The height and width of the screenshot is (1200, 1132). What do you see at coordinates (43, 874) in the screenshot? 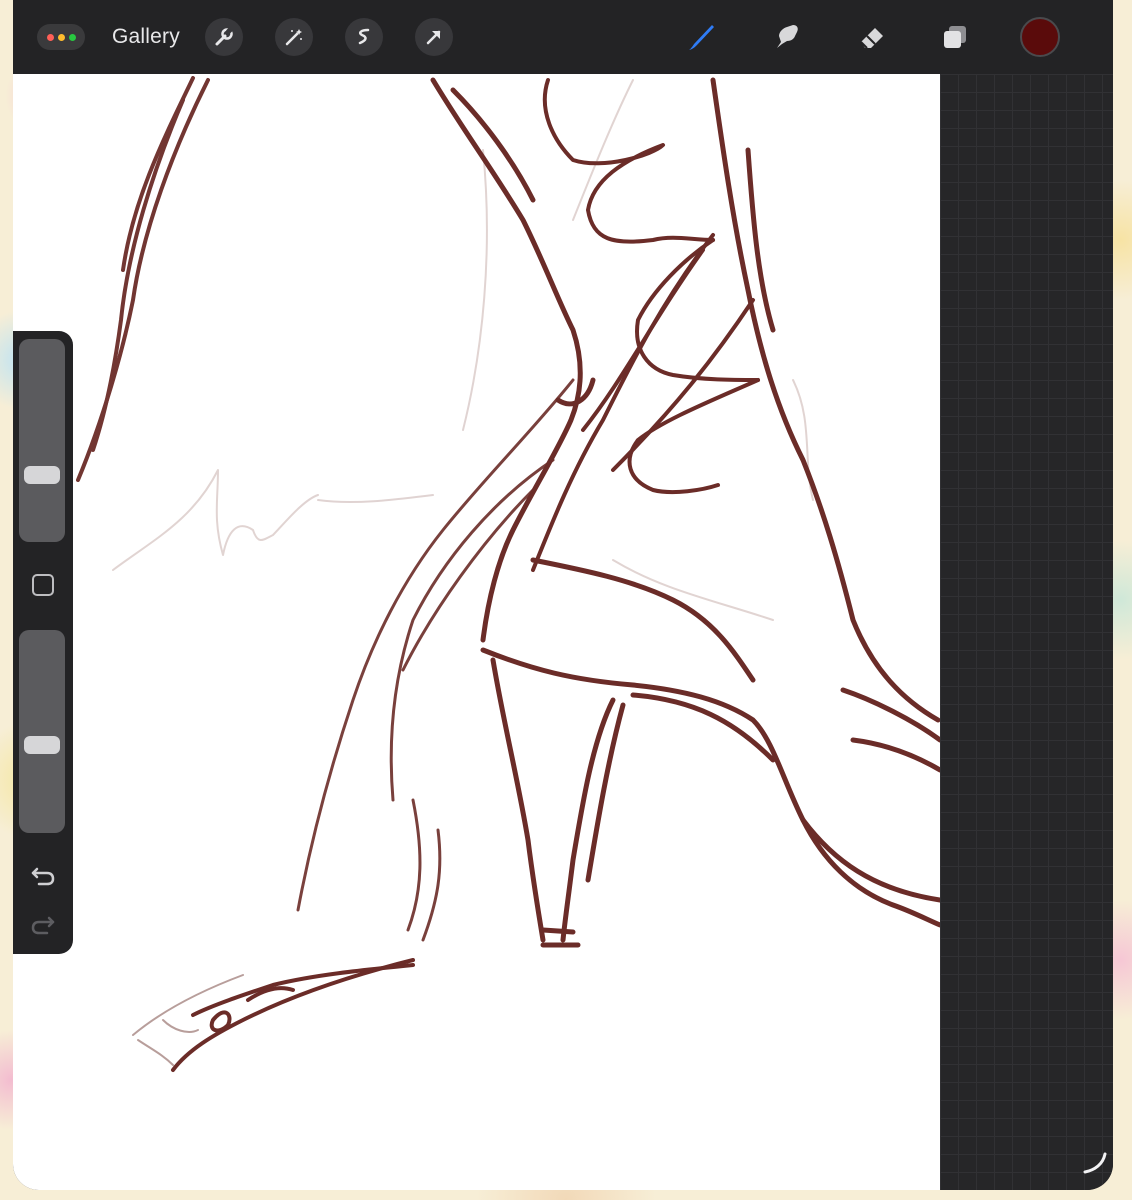
I see `undo-icon` at bounding box center [43, 874].